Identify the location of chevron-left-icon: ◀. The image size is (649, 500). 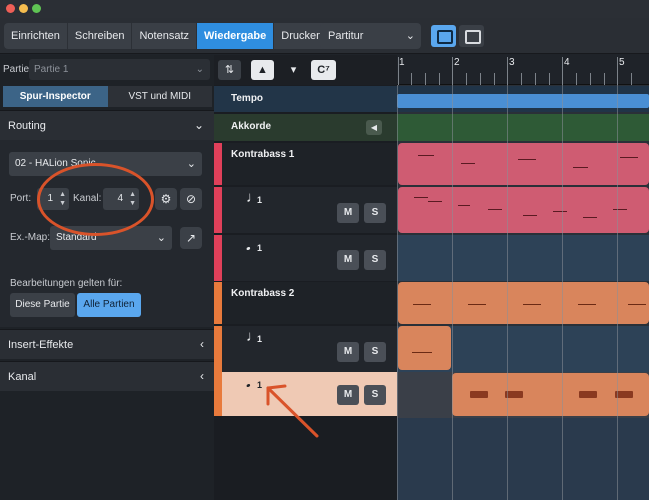
(374, 127).